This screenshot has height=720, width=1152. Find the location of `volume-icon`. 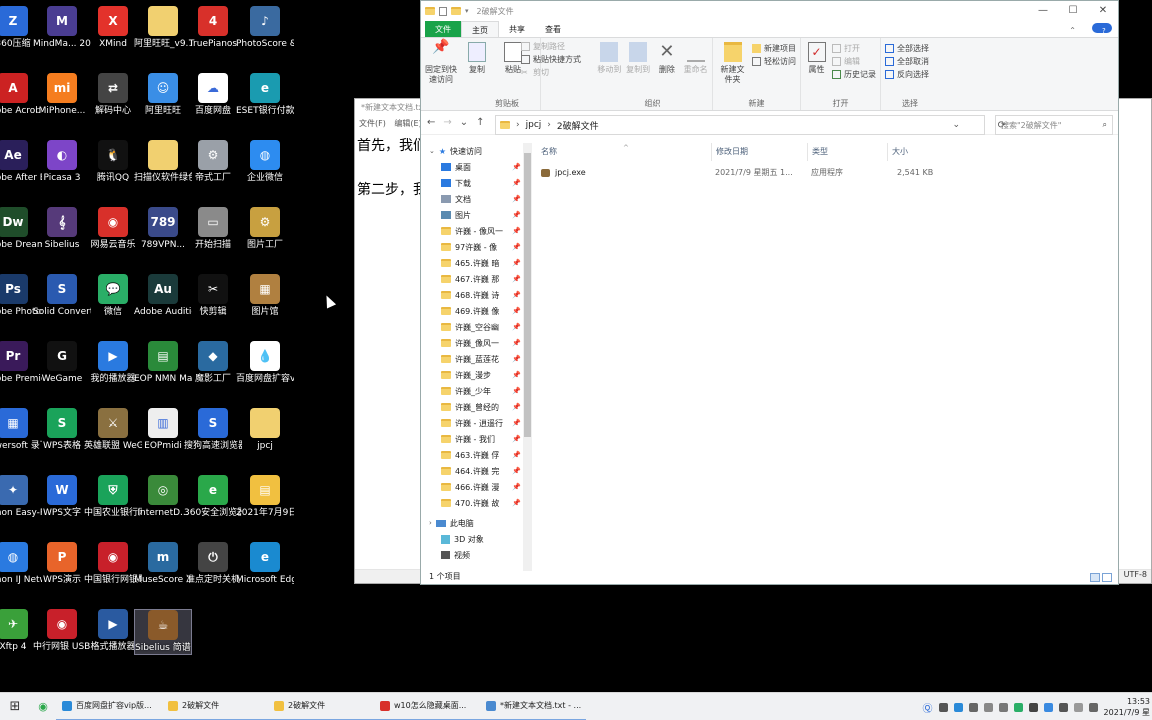

volume-icon is located at coordinates (1093, 707).